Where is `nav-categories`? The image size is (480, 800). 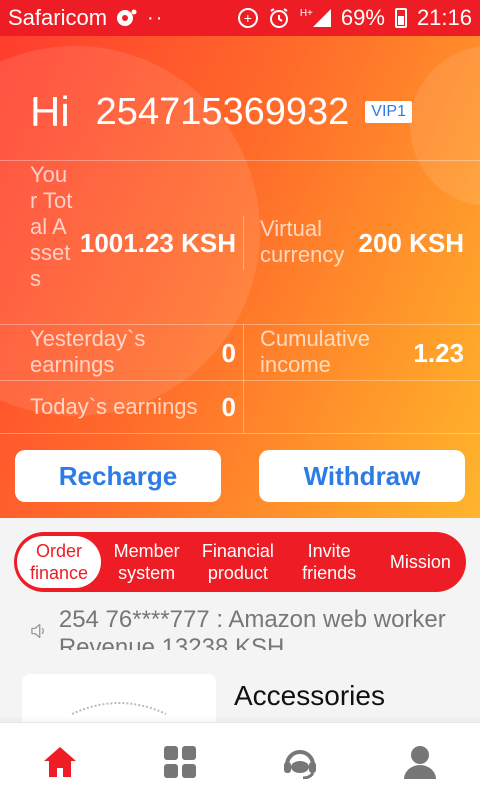
nav-categories is located at coordinates (180, 761).